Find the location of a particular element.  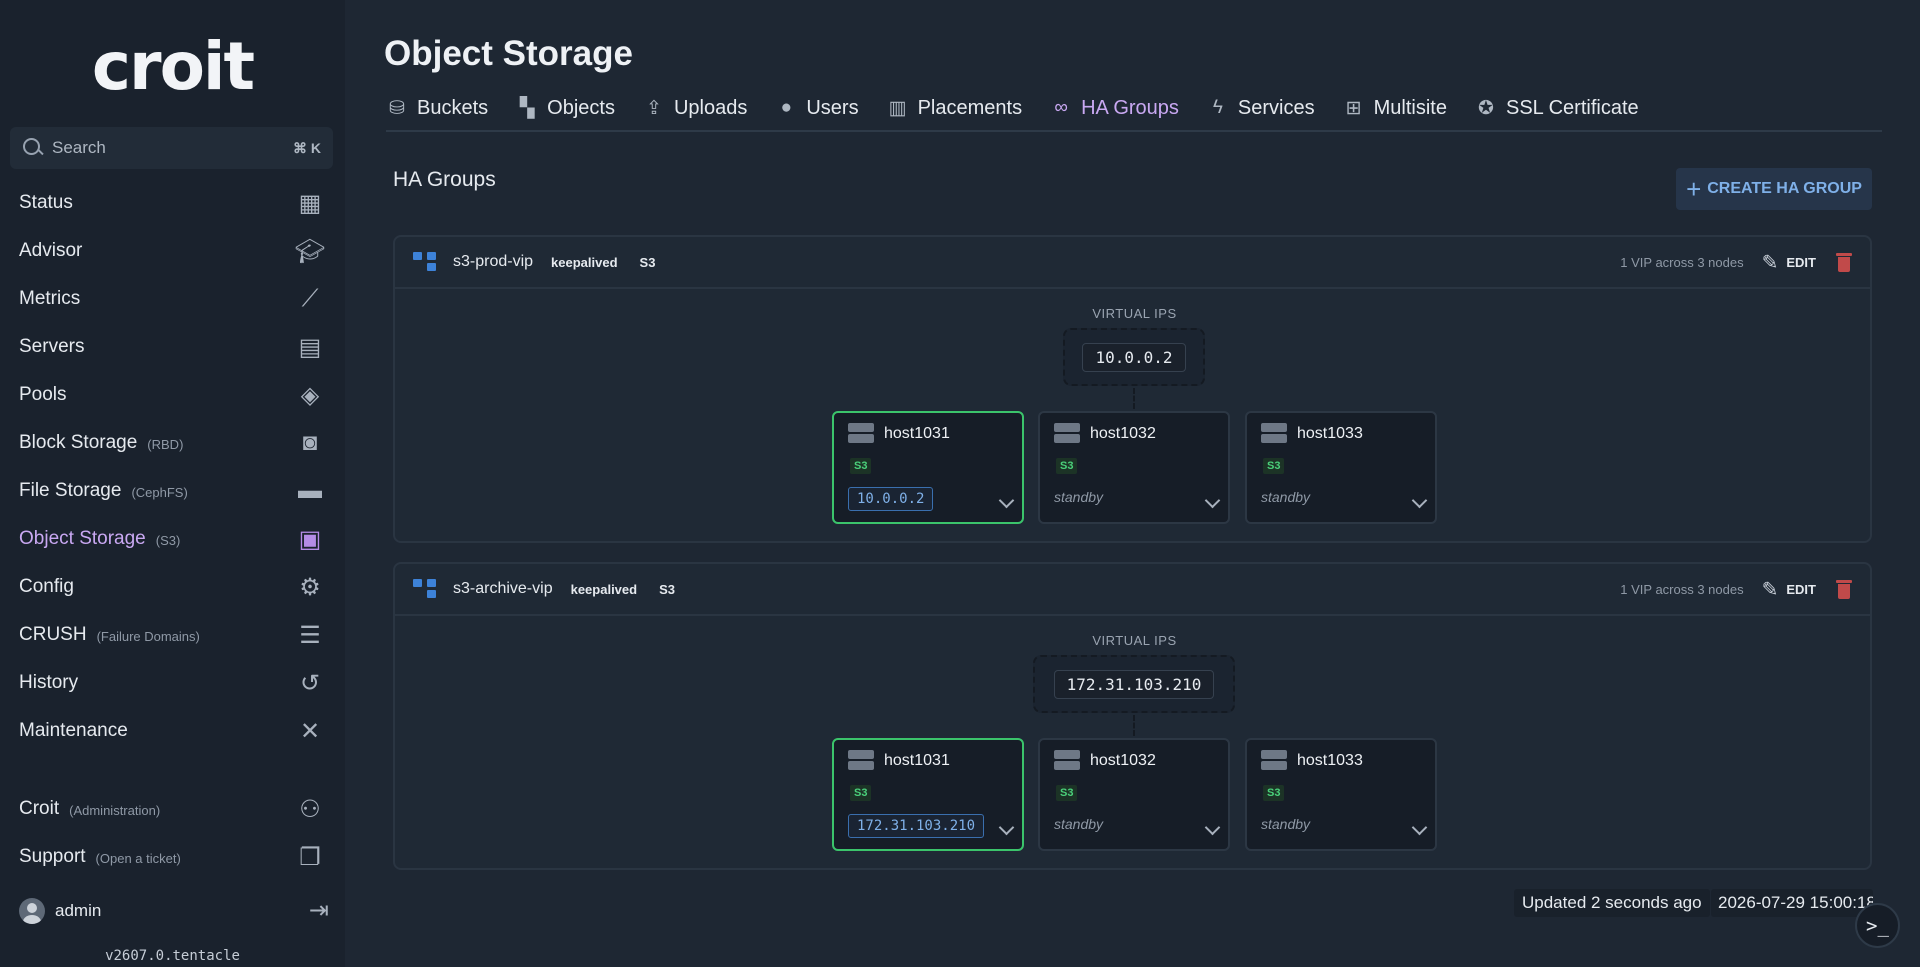

plus-icon: + is located at coordinates (1694, 188).